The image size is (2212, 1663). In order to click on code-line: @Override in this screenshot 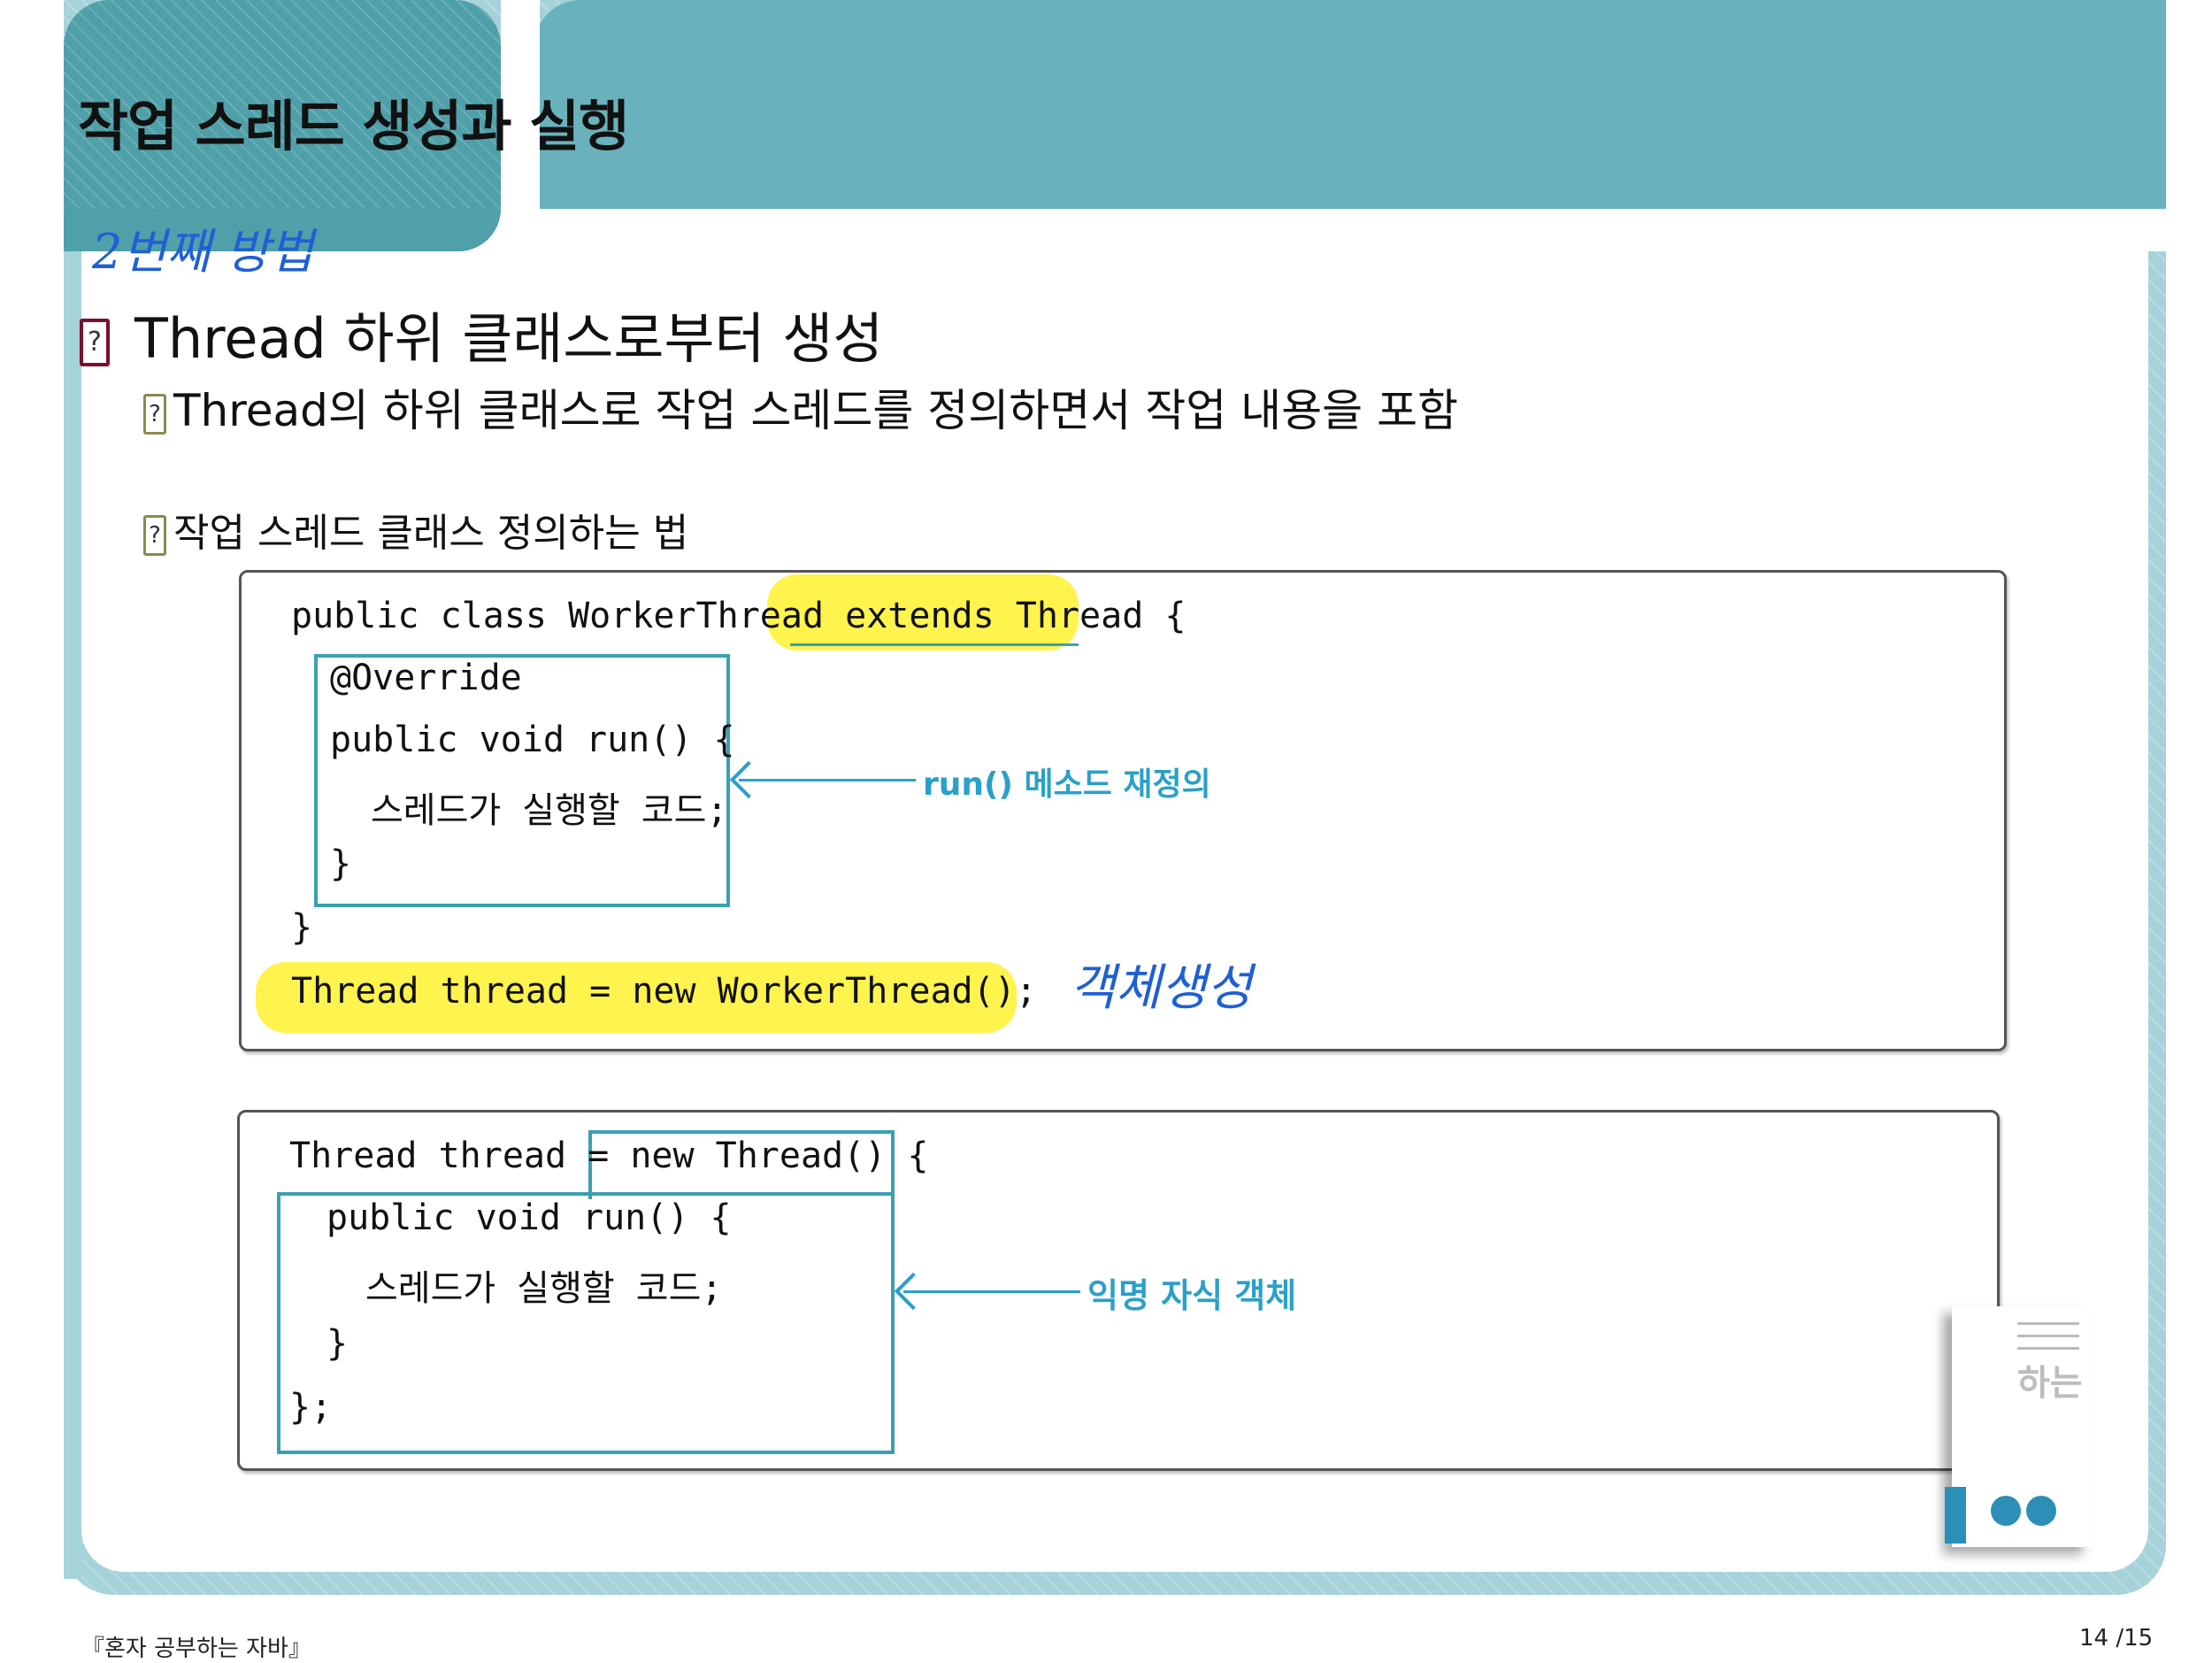, I will do `click(426, 678)`.